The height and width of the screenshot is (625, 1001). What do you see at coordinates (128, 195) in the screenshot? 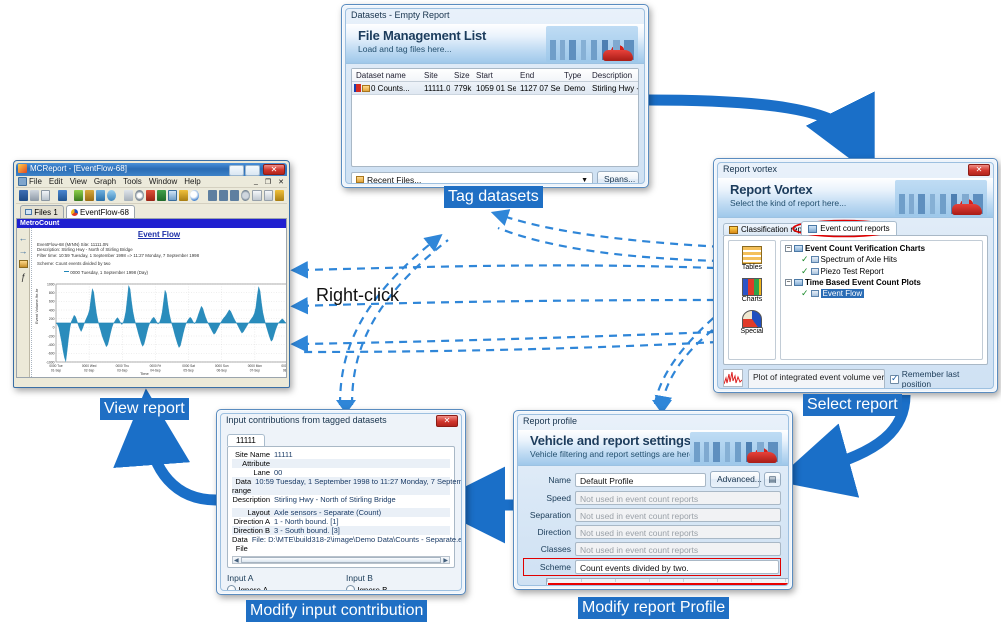
I see `font-icon` at bounding box center [128, 195].